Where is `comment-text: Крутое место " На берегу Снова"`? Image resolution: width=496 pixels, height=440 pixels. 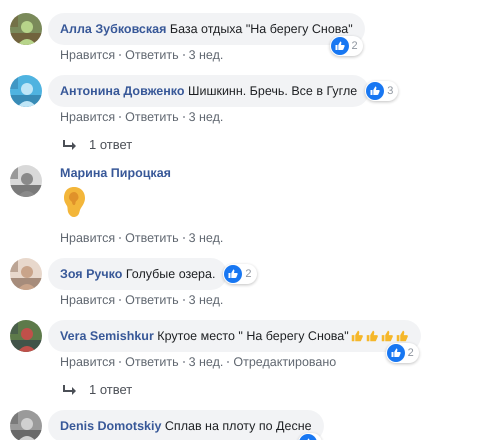
comment-text: Крутое место " На берегу Снова" is located at coordinates (253, 336).